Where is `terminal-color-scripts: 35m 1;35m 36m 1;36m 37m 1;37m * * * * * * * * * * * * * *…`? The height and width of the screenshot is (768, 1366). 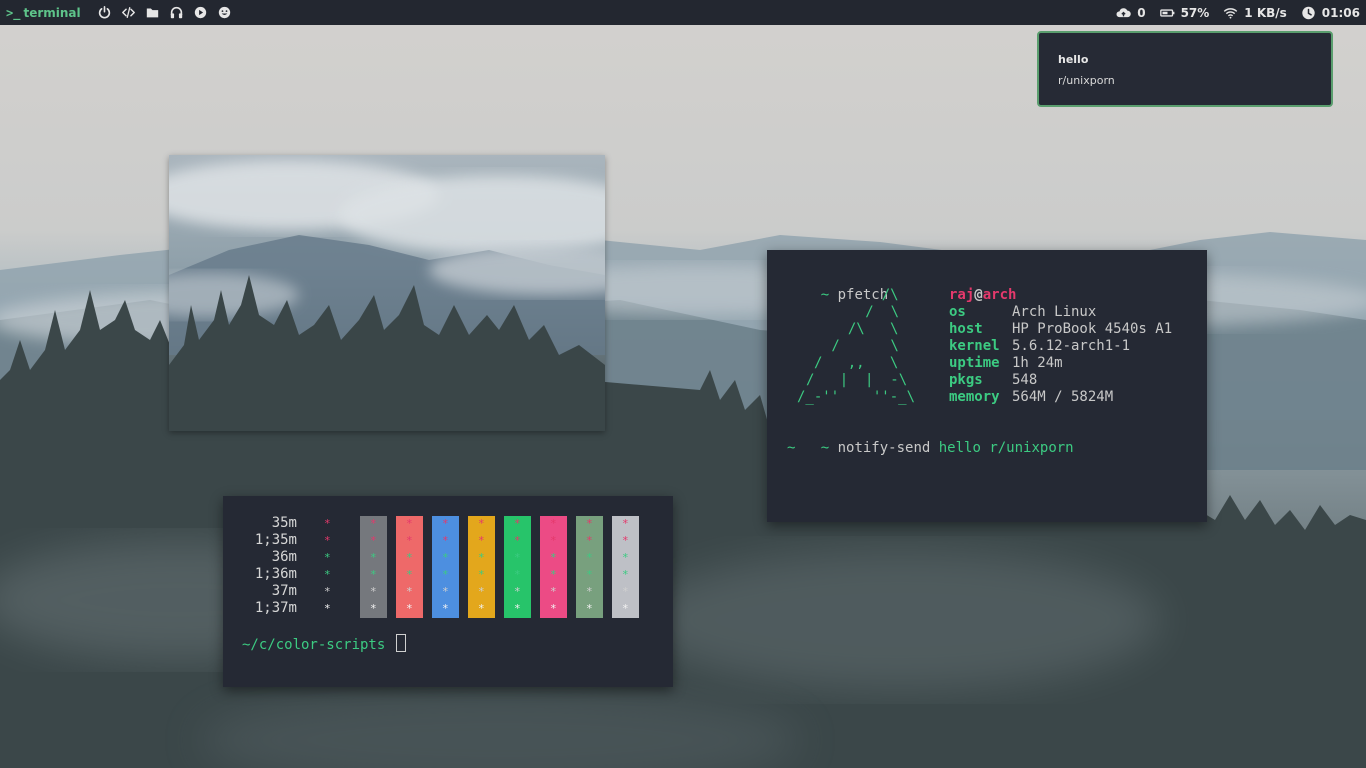
terminal-color-scripts: 35m 1;35m 36m 1;36m 37m 1;37m * * * * * * * * * * * * * *… is located at coordinates (448, 591).